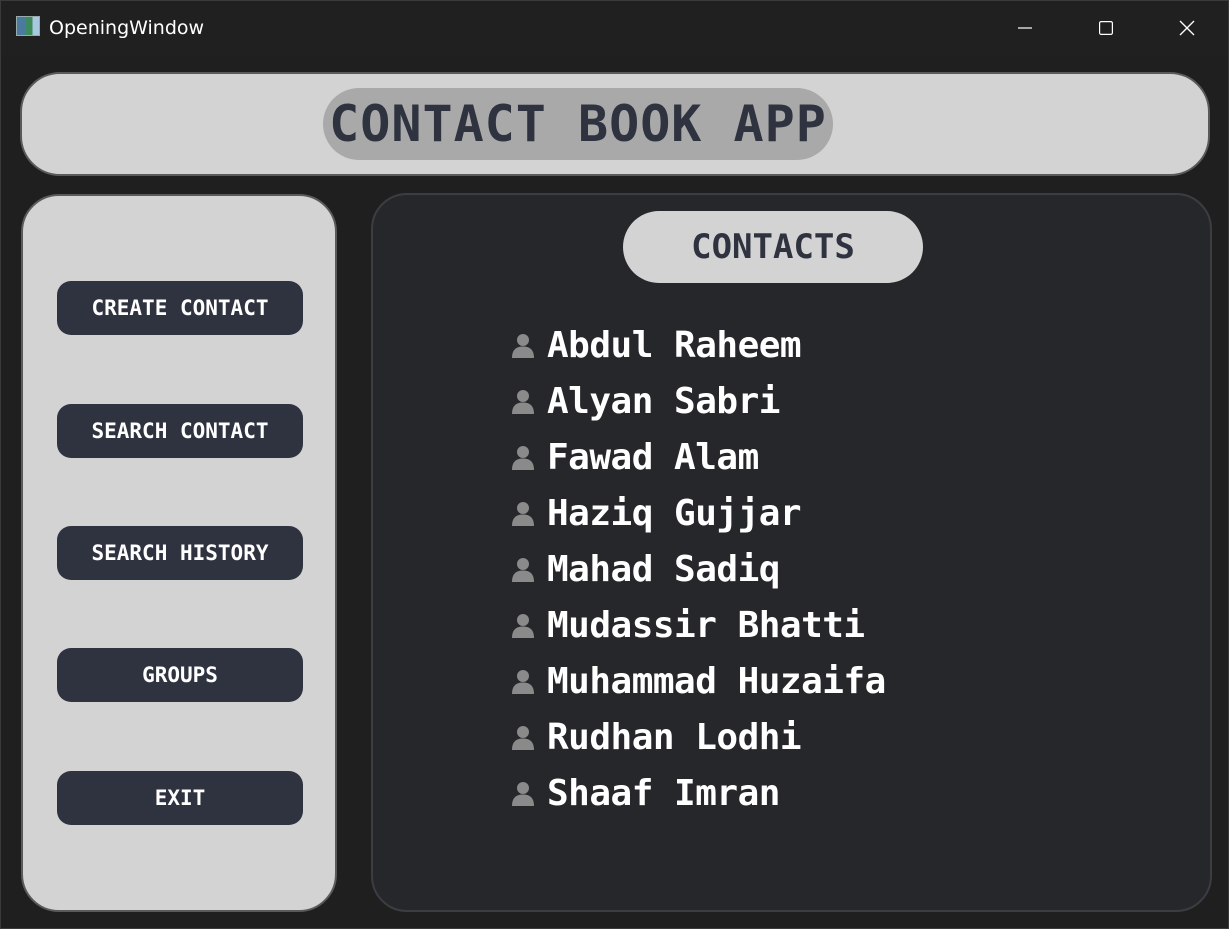 This screenshot has height=929, width=1229. What do you see at coordinates (663, 401) in the screenshot?
I see `contact-name: Alyan Sabri` at bounding box center [663, 401].